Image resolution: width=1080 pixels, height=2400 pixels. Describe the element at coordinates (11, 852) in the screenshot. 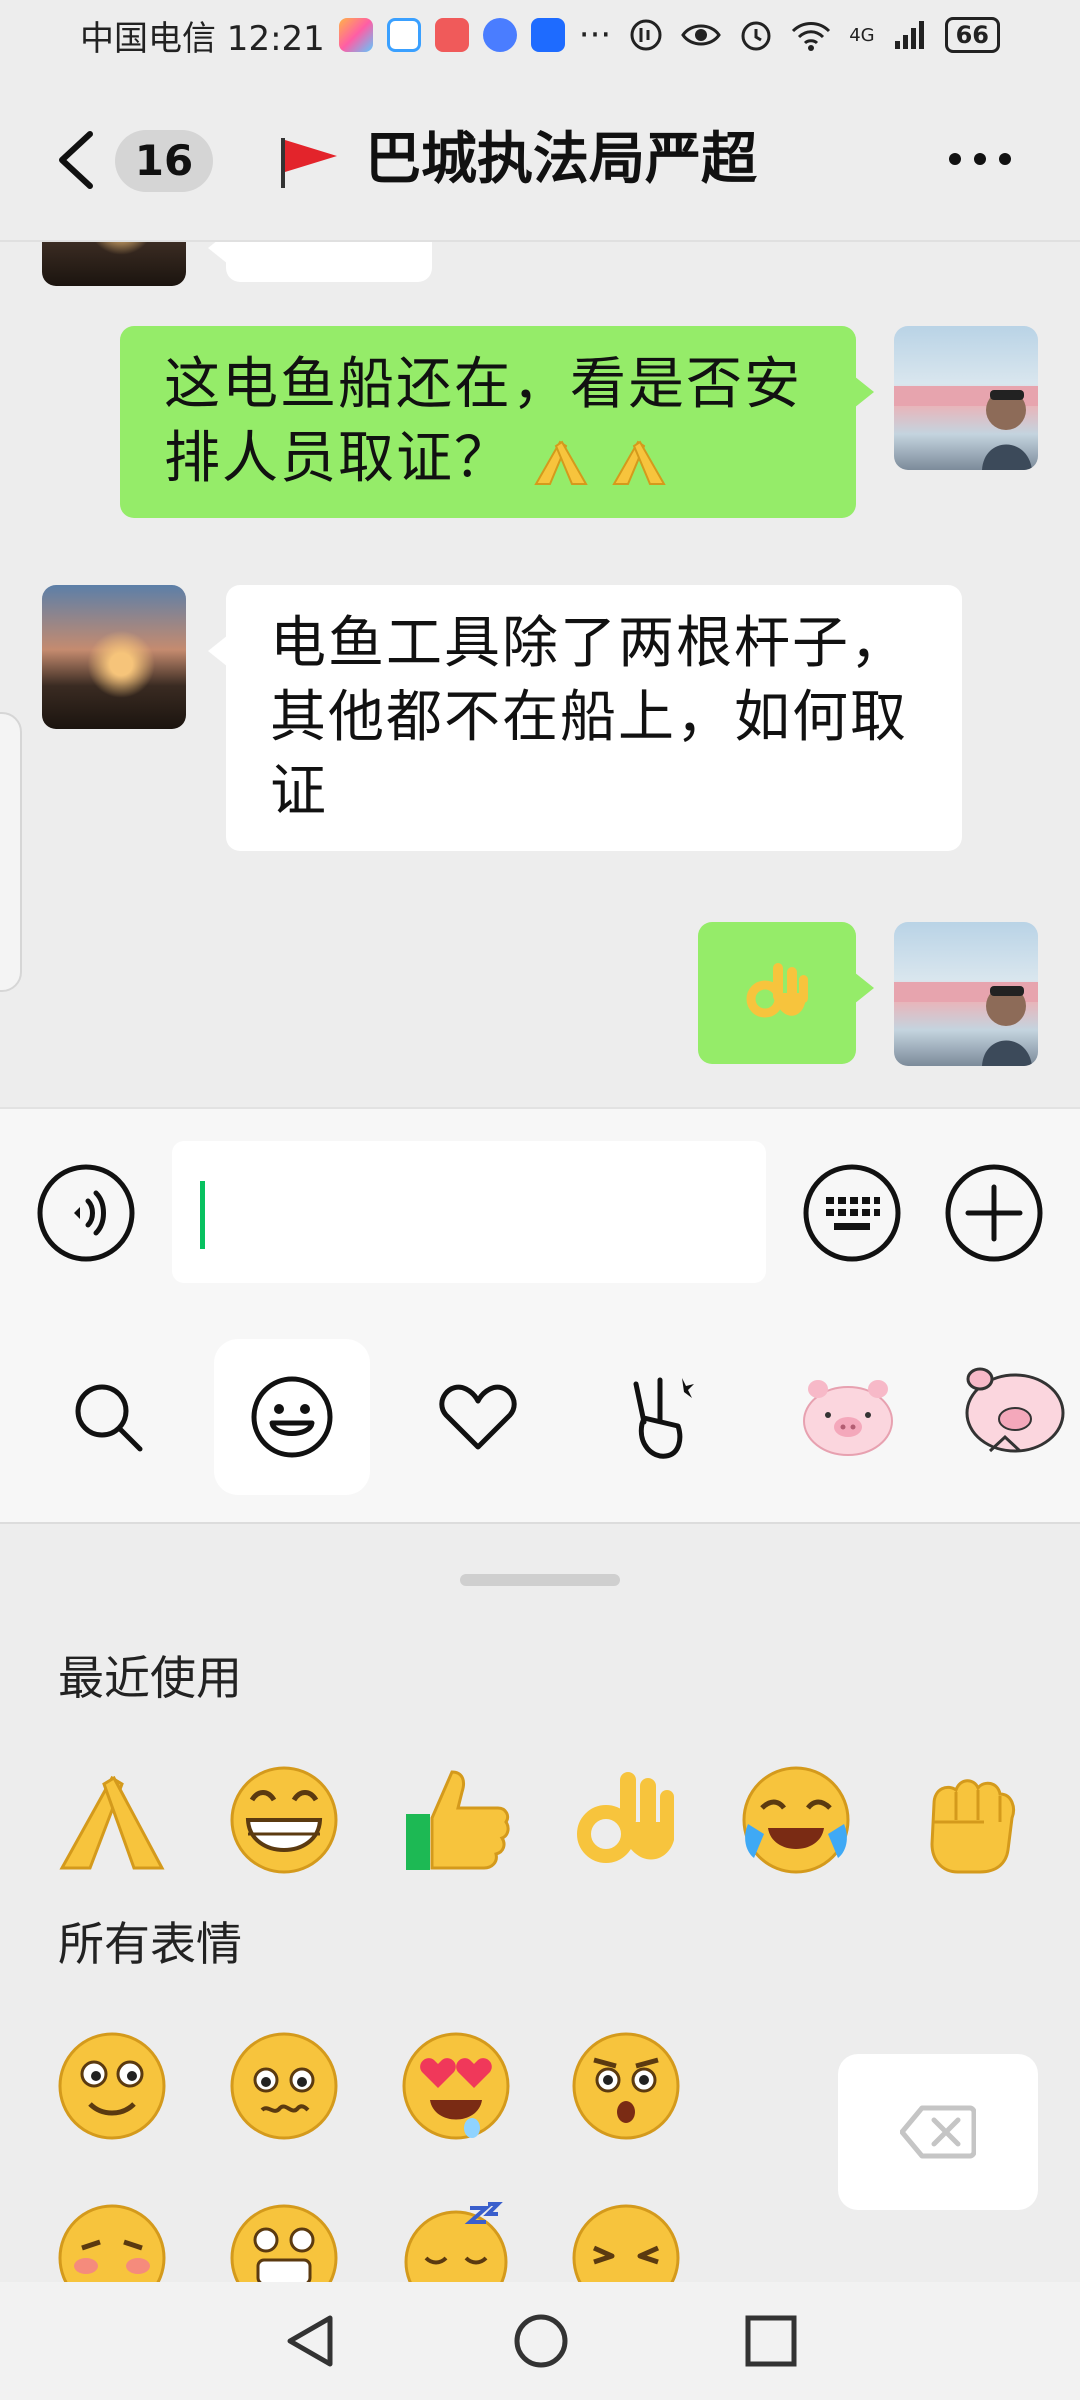

I see `floating-side-handle` at that location.